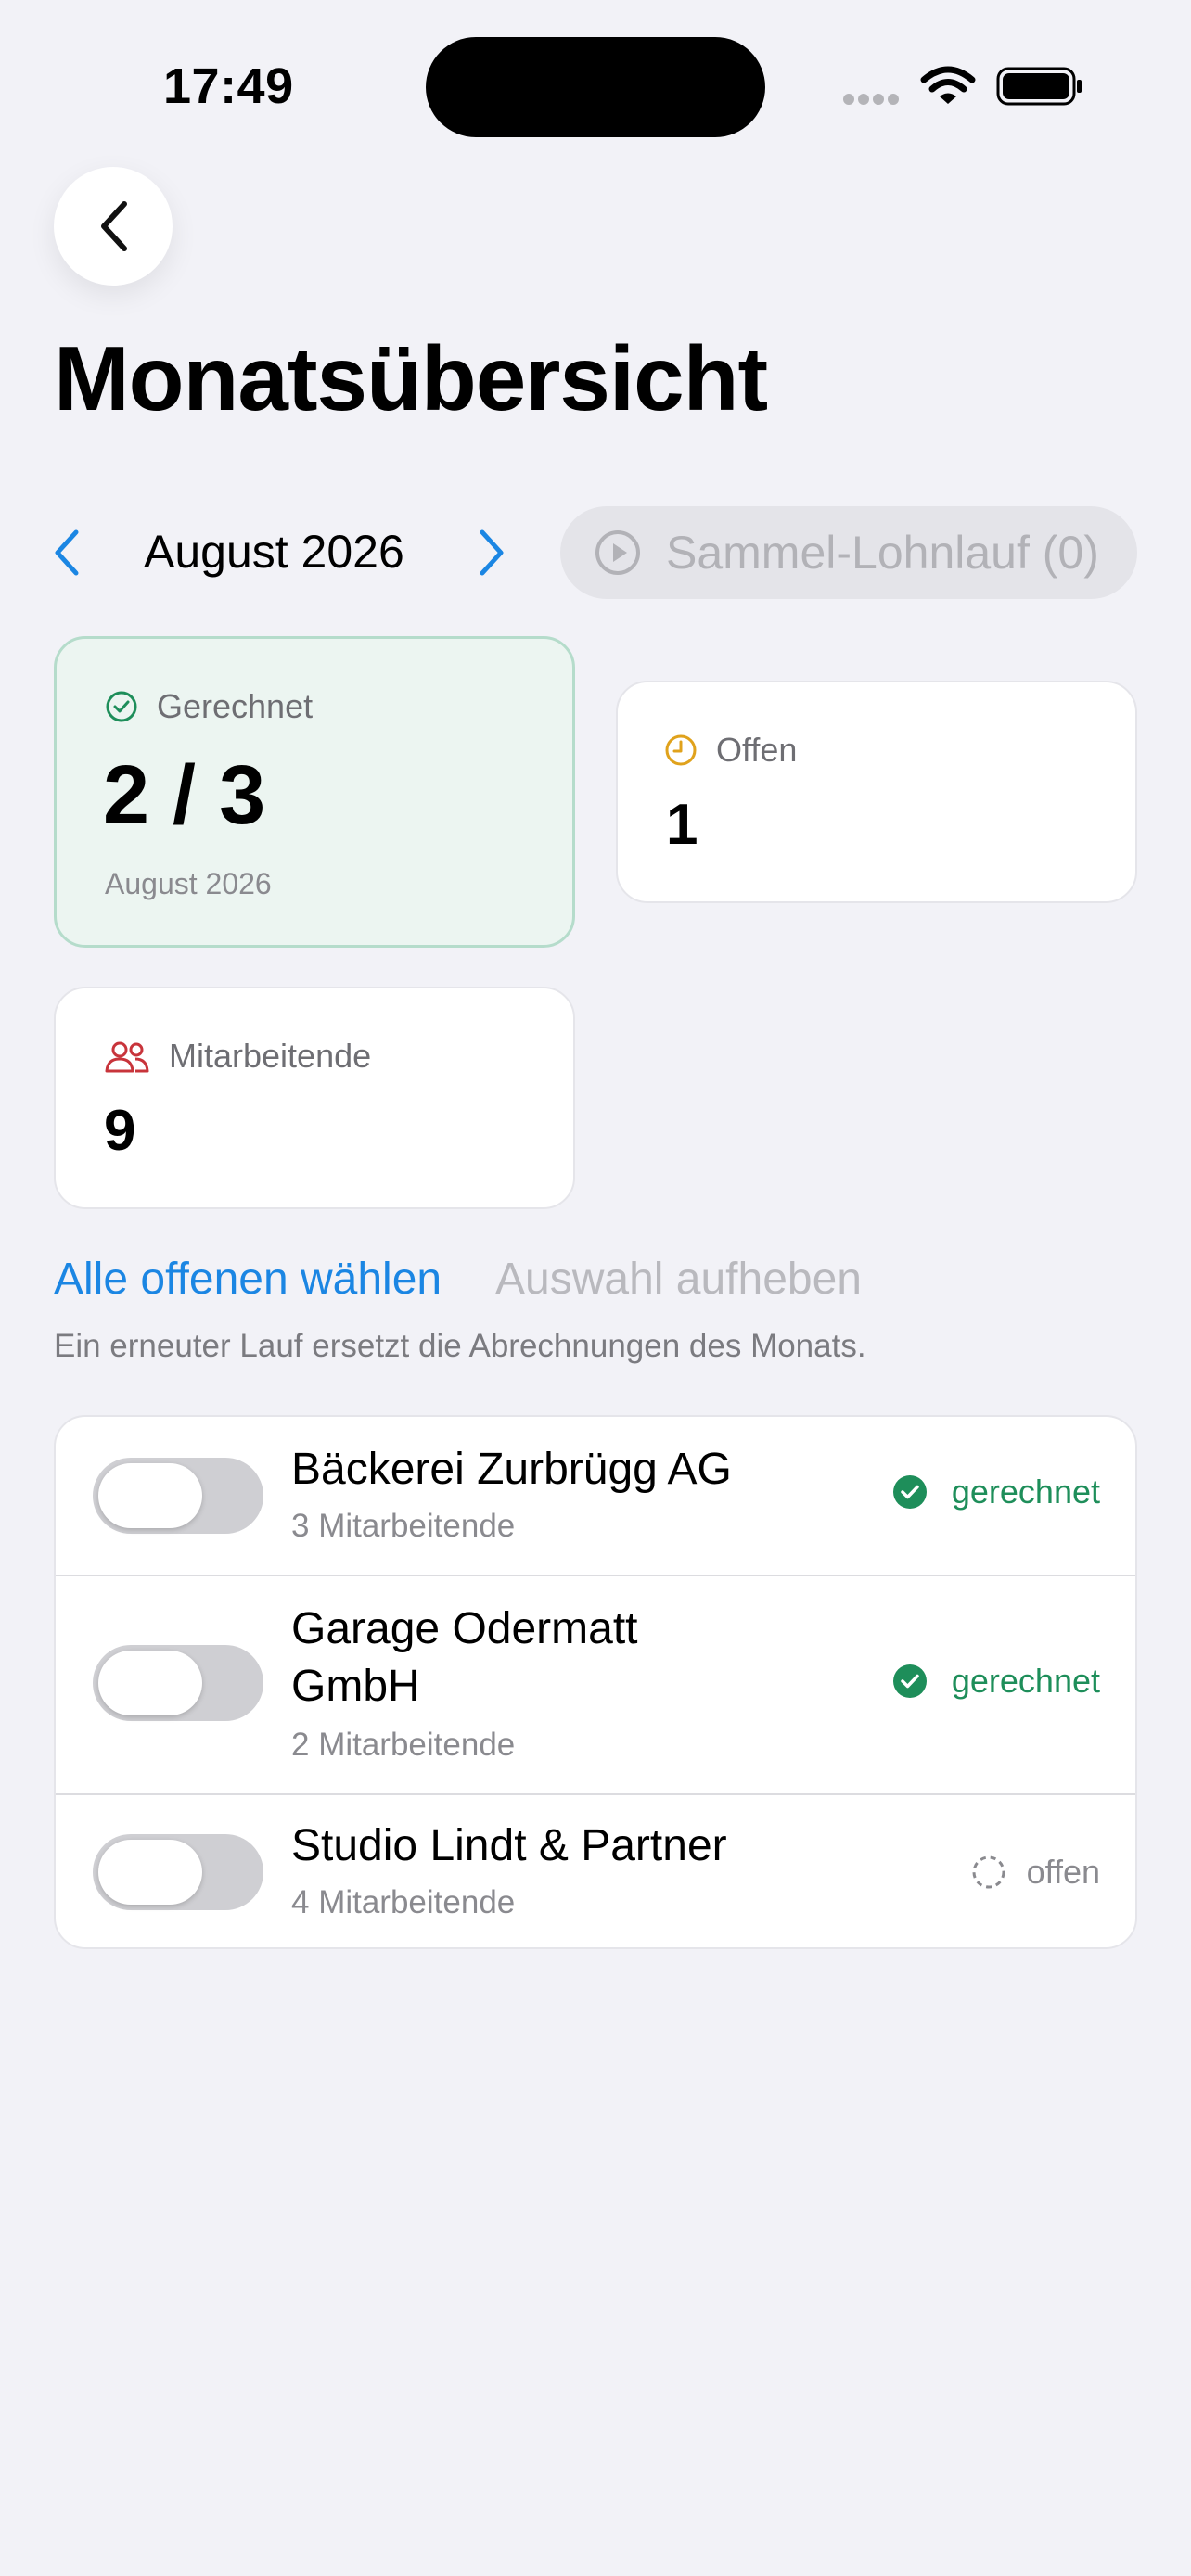 The height and width of the screenshot is (2576, 1191). I want to click on select-all-open-link: Alle offenen wählen, so click(248, 1279).